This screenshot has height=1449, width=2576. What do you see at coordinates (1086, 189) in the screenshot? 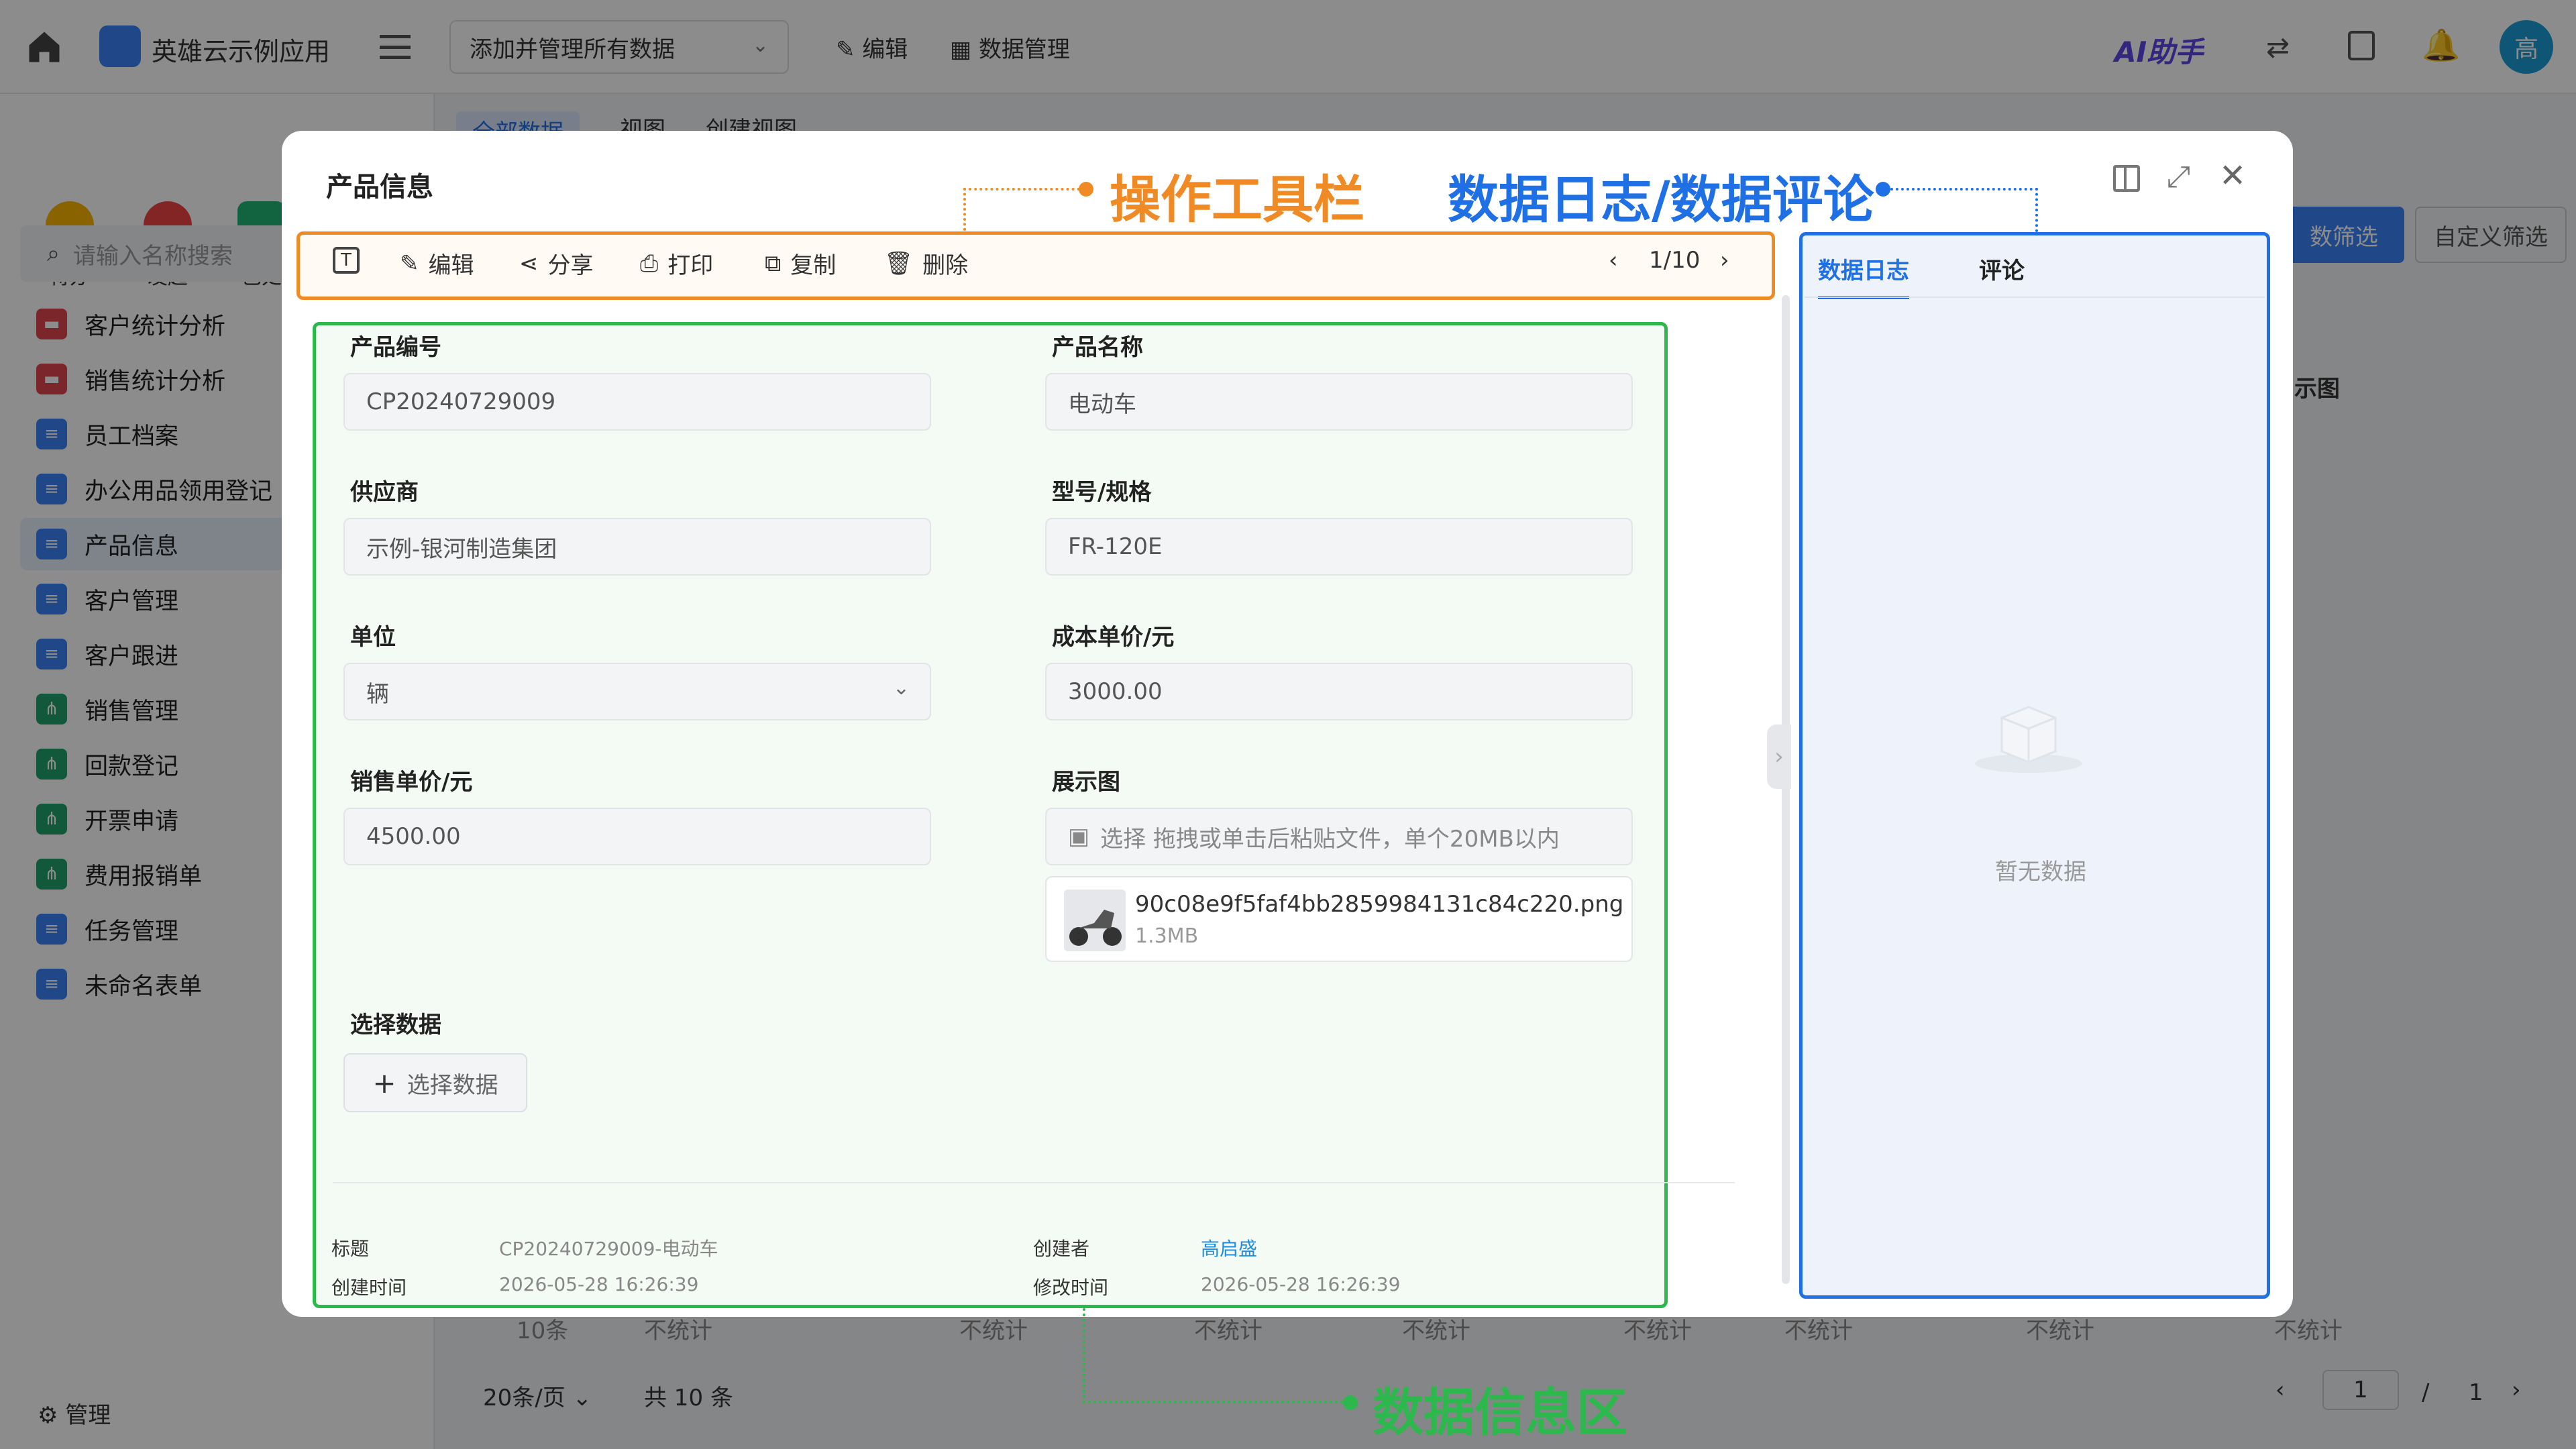
I see `annotation-dot-toolbar` at bounding box center [1086, 189].